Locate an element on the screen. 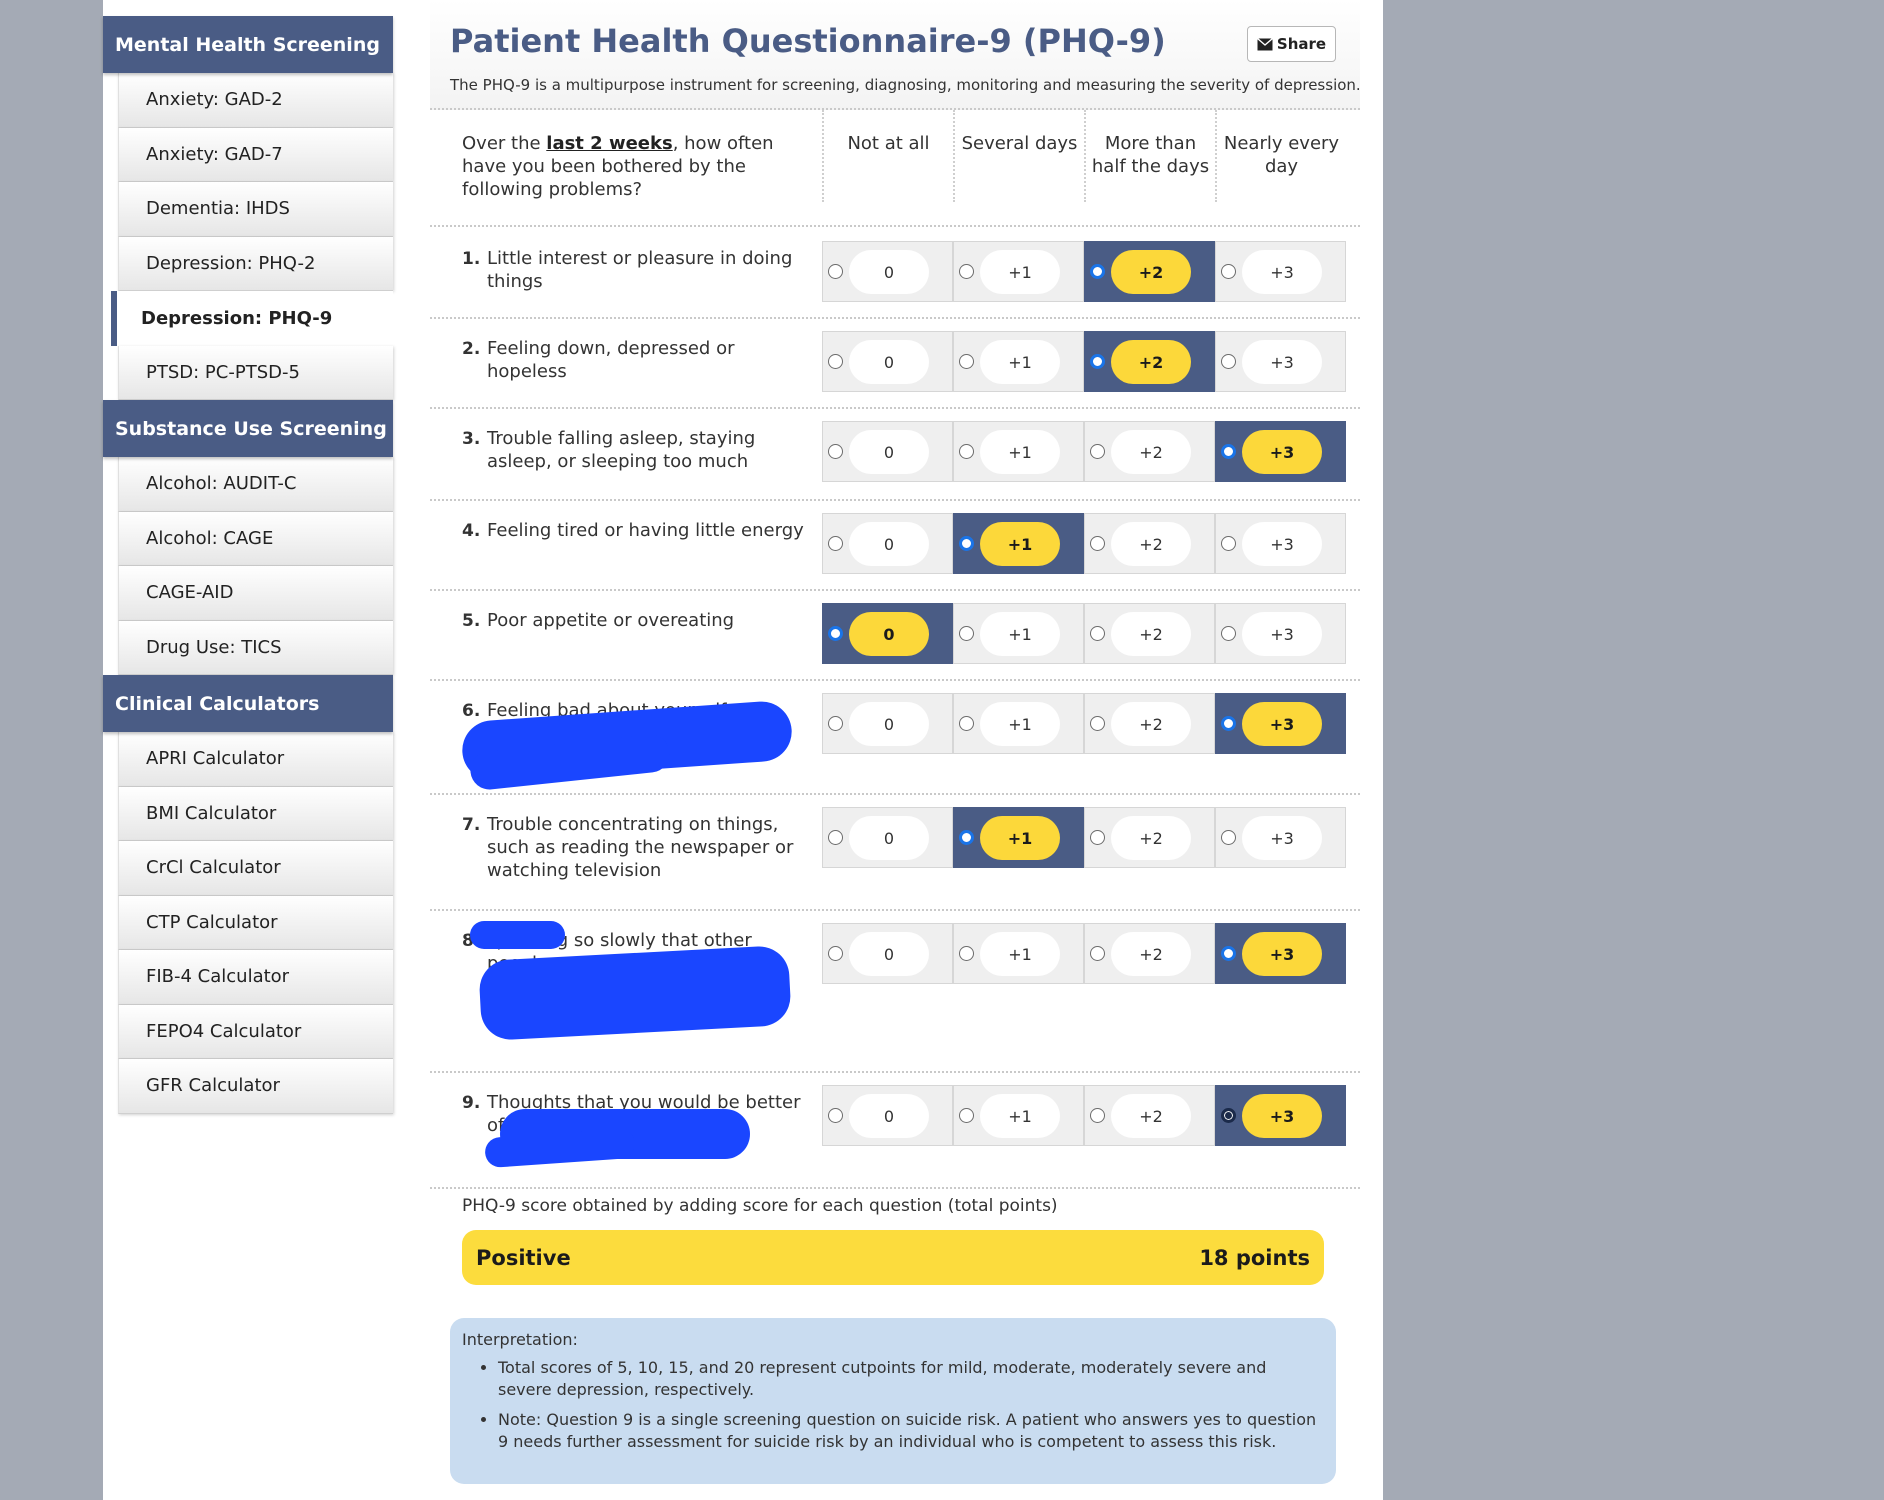 This screenshot has width=1884, height=1500. answer-option-q4-3: +3 is located at coordinates (1280, 543).